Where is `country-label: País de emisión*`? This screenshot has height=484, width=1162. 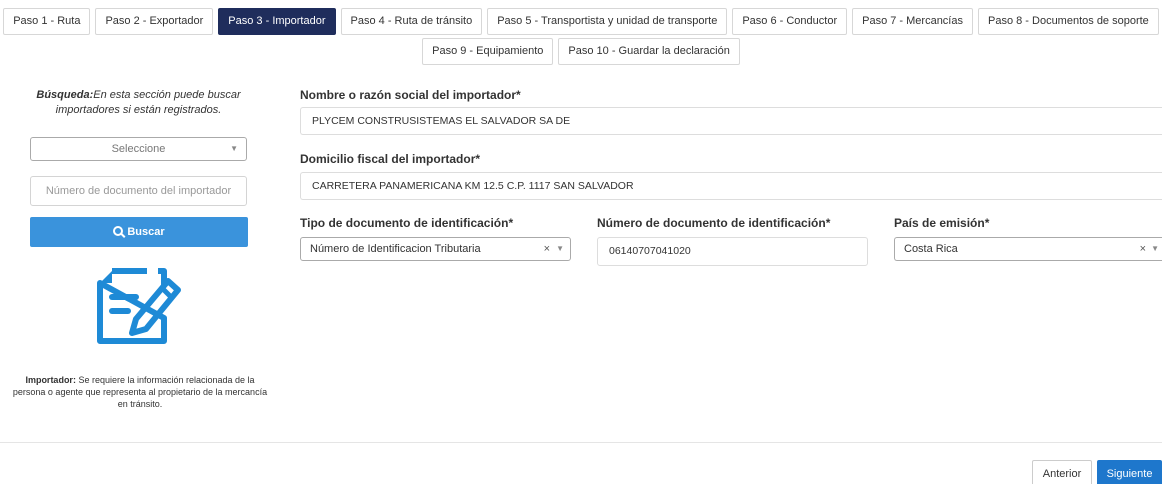
country-label: País de emisión* is located at coordinates (942, 223).